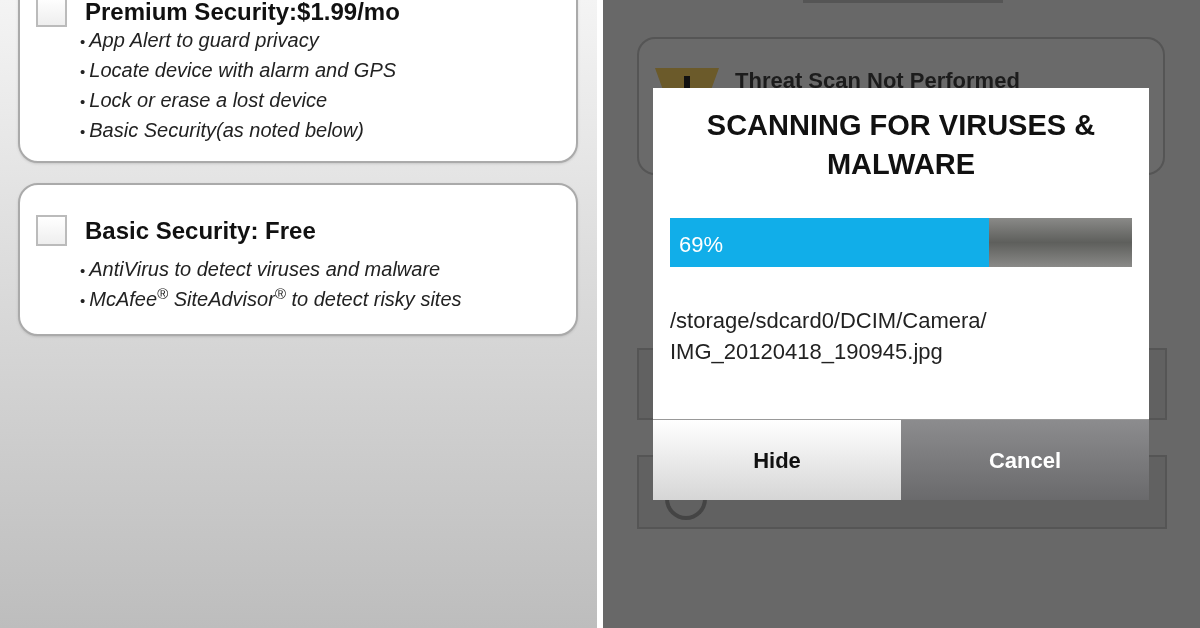 Image resolution: width=1200 pixels, height=628 pixels. What do you see at coordinates (226, 130) in the screenshot?
I see `feature-text: Basic Security(as noted below)` at bounding box center [226, 130].